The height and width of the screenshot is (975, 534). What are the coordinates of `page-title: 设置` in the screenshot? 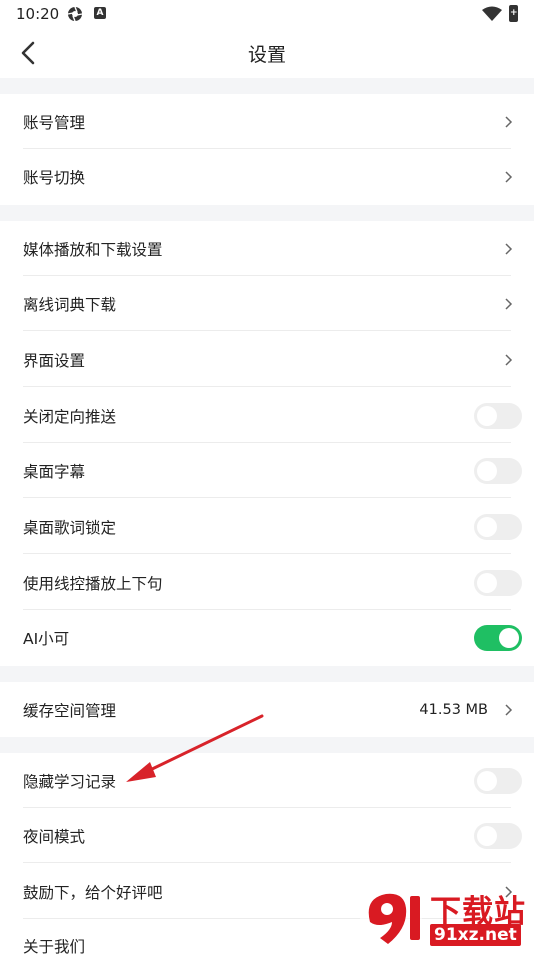 It's located at (266, 55).